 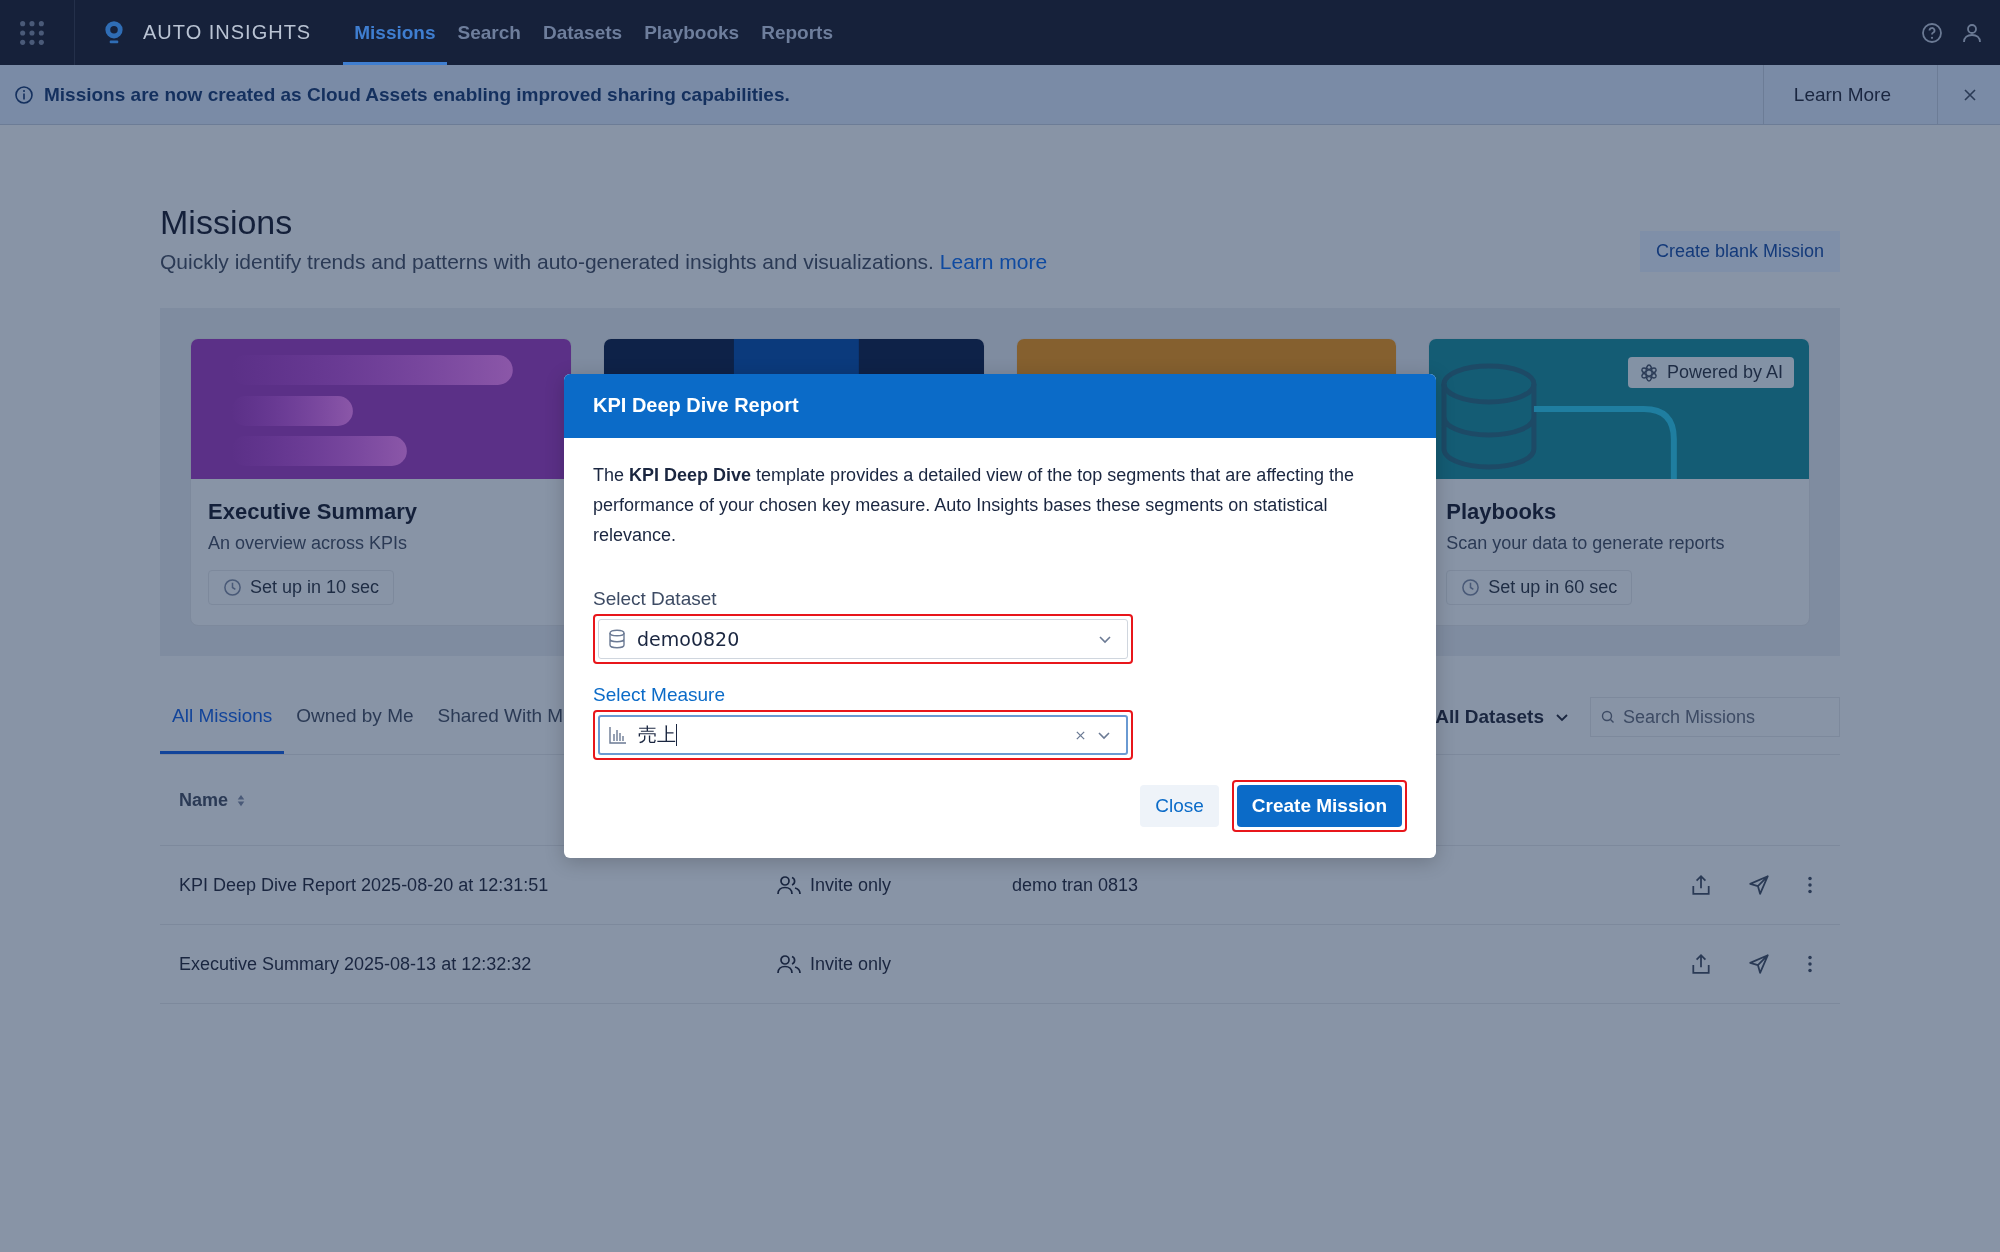 I want to click on field-label: Select Dataset, so click(x=655, y=599).